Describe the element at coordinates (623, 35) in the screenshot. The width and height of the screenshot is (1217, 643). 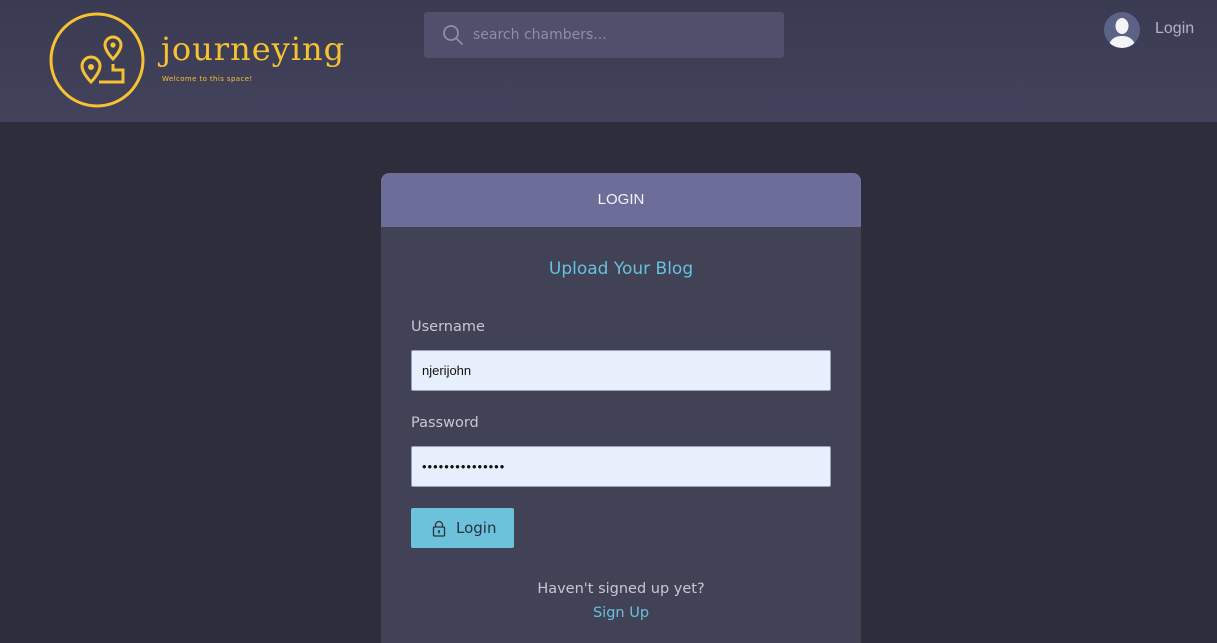
I see `search-input` at that location.